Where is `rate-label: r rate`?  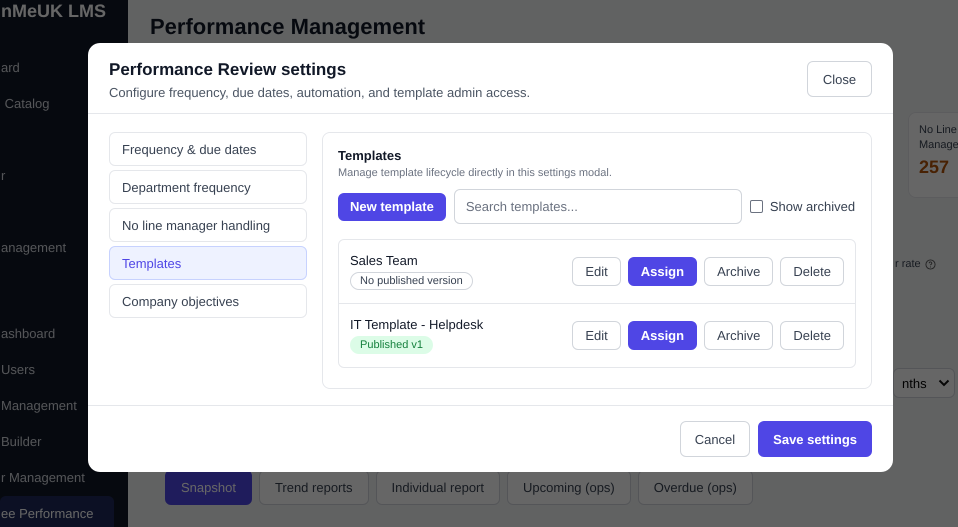 rate-label: r rate is located at coordinates (908, 264).